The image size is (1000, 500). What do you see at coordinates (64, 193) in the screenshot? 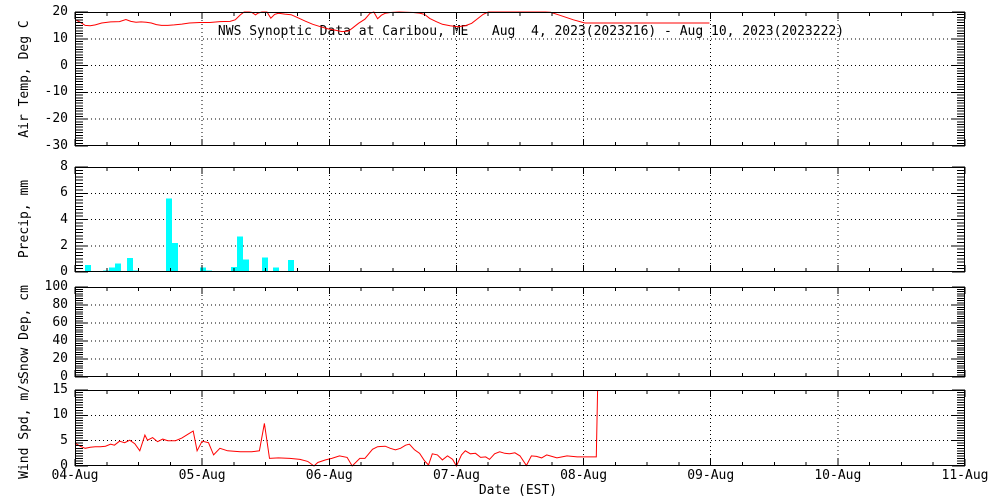
I see `y-tick-label: 6` at bounding box center [64, 193].